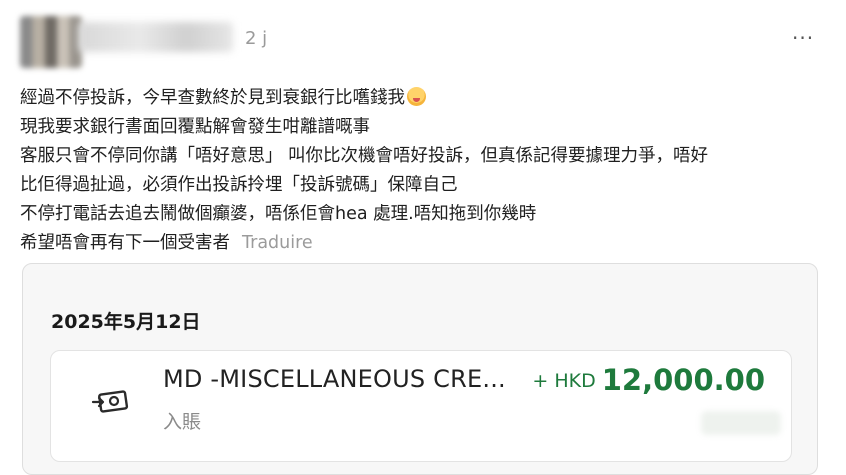 This screenshot has height=475, width=846. What do you see at coordinates (278, 214) in the screenshot?
I see `post-line: 不停打電話去追去鬧做個癲婆，唔係佢會hea 處理.唔知拖到你幾時` at bounding box center [278, 214].